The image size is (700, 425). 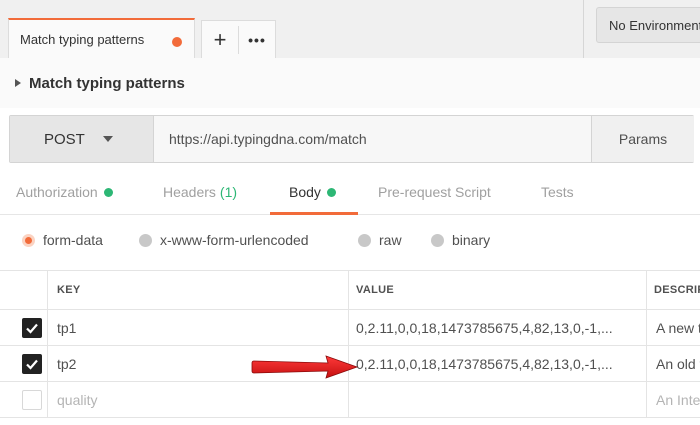 I want to click on table-header-row: KEY VALUE DESCRIPTION, so click(x=350, y=290).